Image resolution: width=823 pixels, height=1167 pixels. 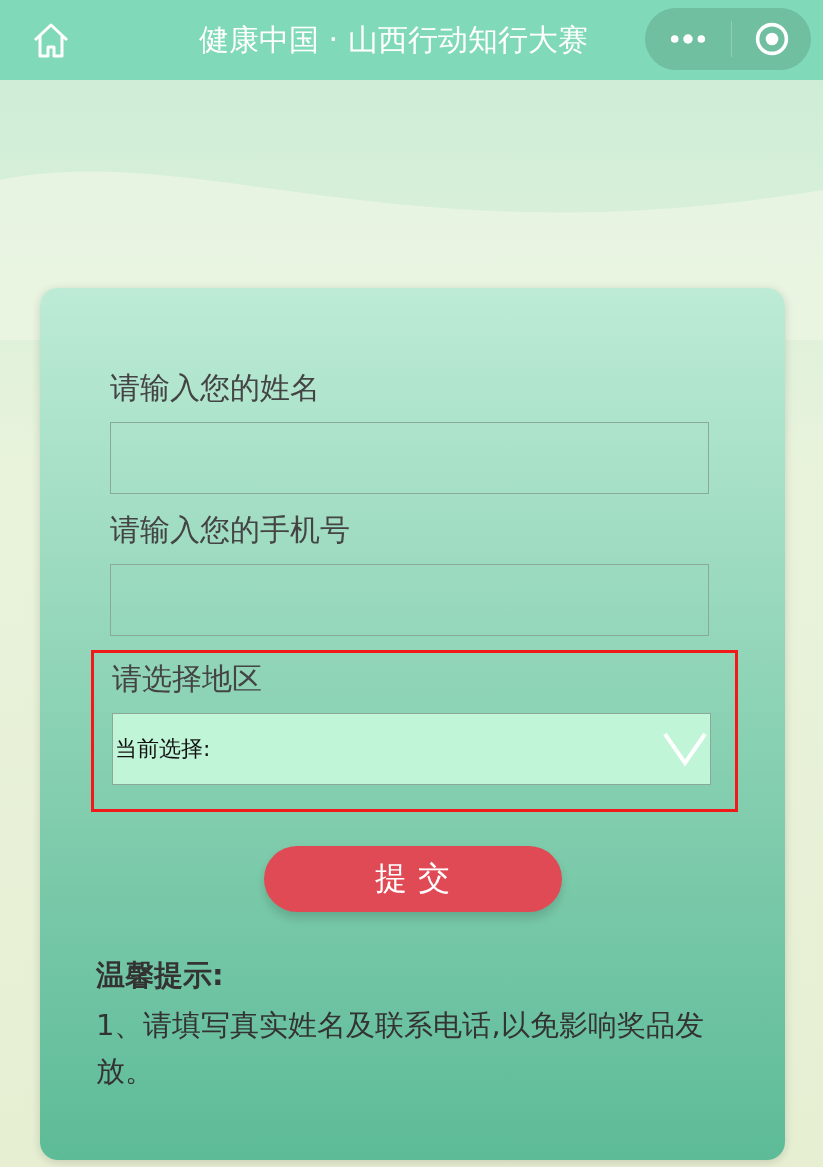 I want to click on close-icon, so click(x=772, y=39).